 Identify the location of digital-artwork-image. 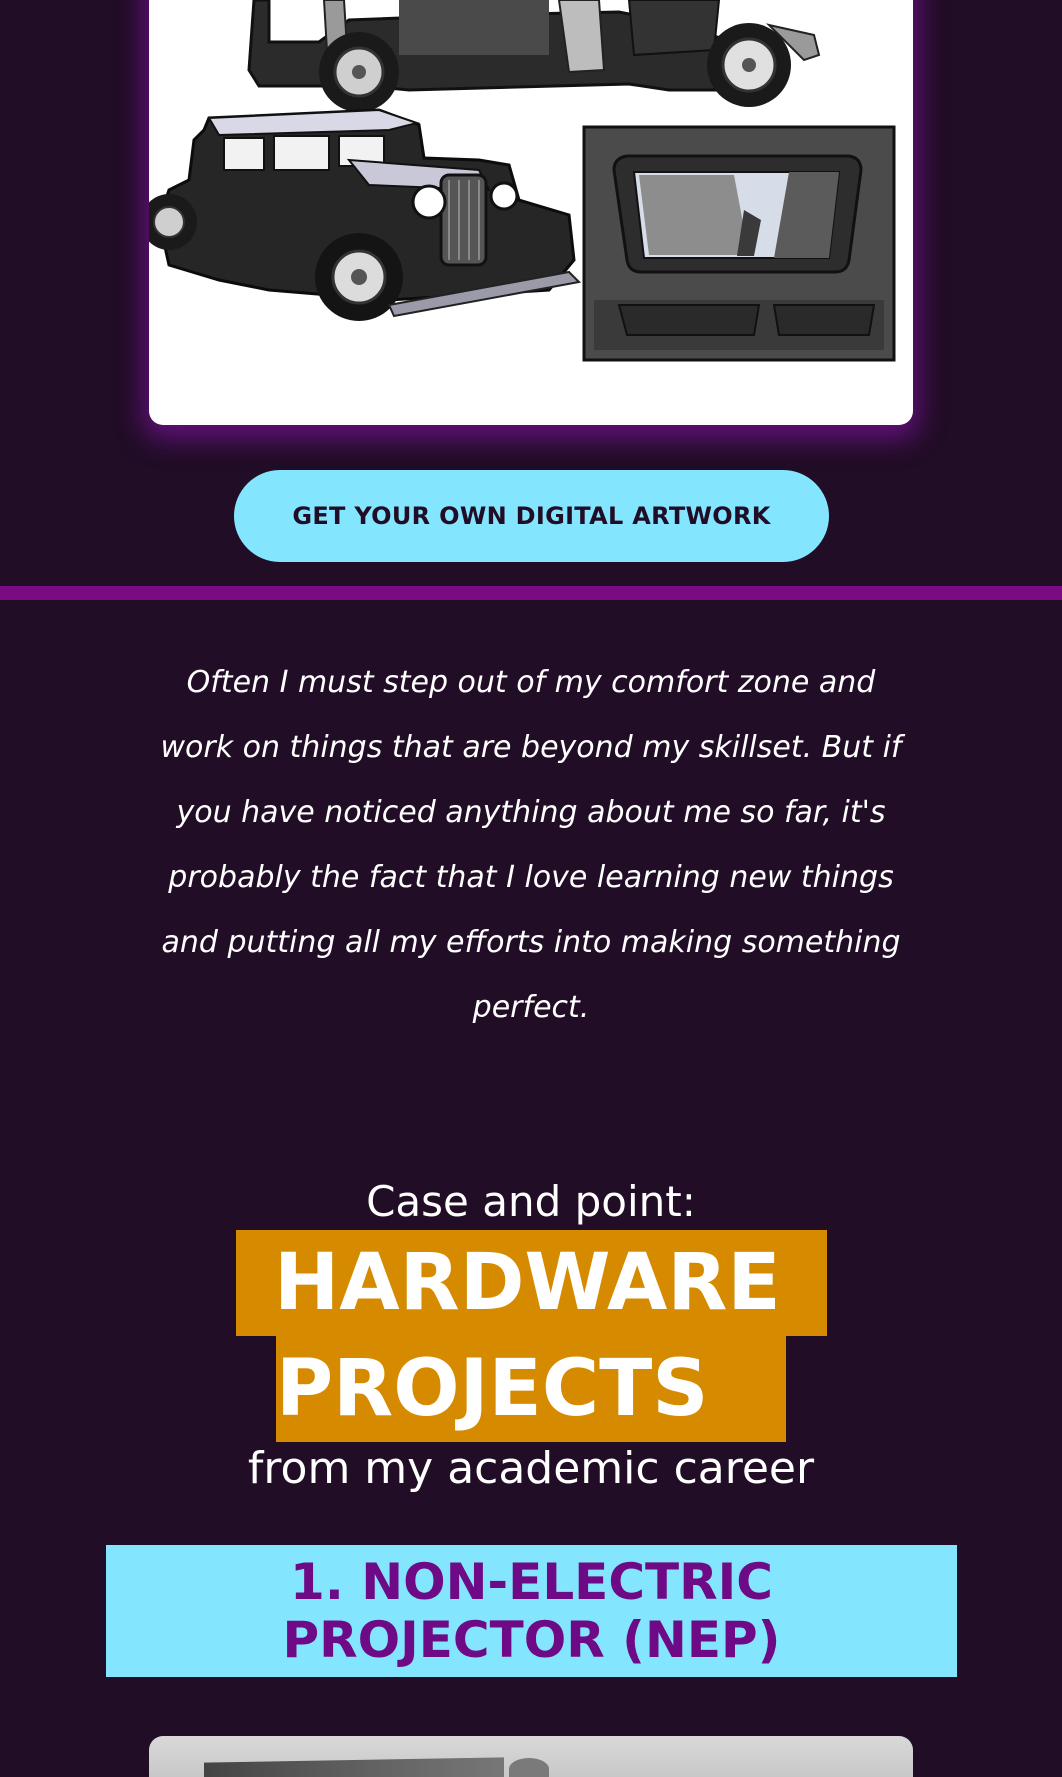
(522, 181).